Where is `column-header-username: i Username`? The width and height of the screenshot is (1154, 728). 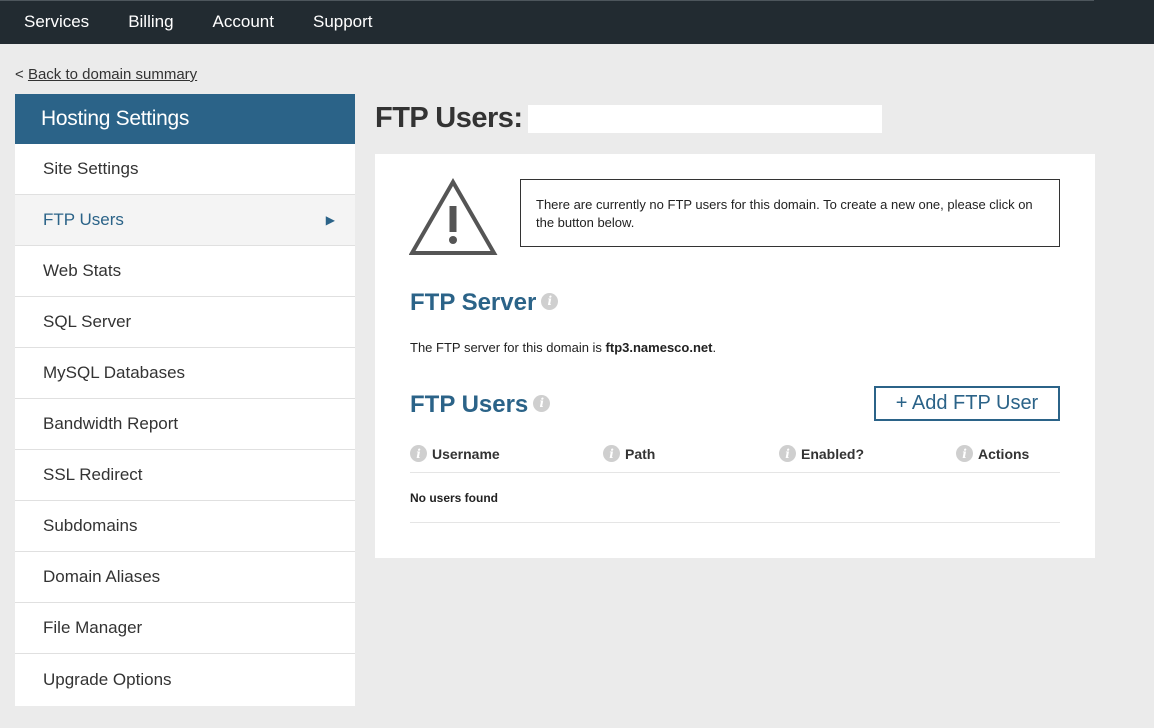 column-header-username: i Username is located at coordinates (455, 453).